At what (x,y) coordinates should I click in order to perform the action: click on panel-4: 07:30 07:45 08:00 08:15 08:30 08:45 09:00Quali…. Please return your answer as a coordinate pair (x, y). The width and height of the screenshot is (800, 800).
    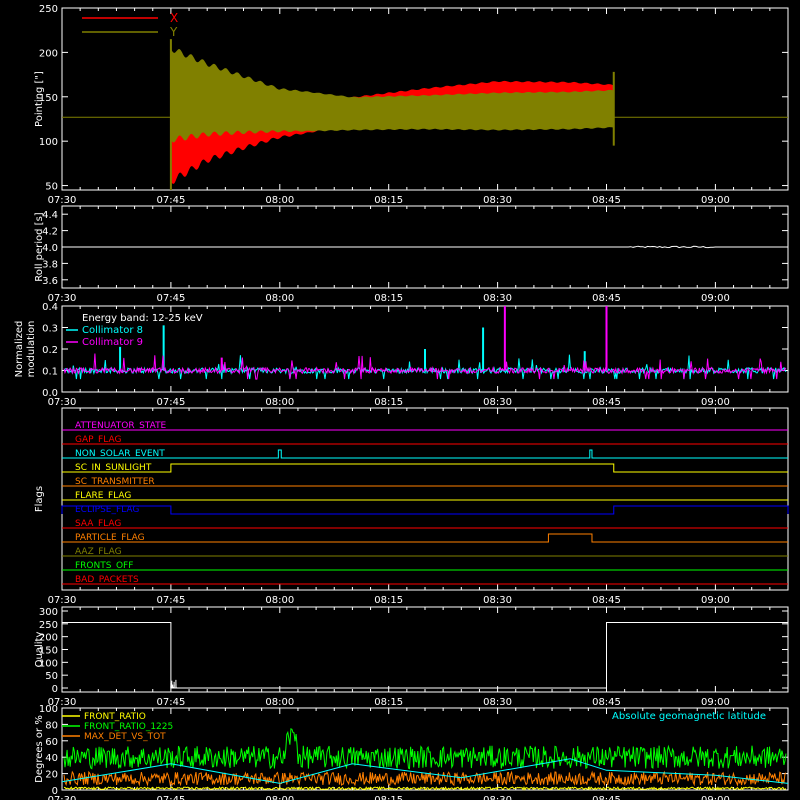
    Looking at the image, I should click on (411, 657).